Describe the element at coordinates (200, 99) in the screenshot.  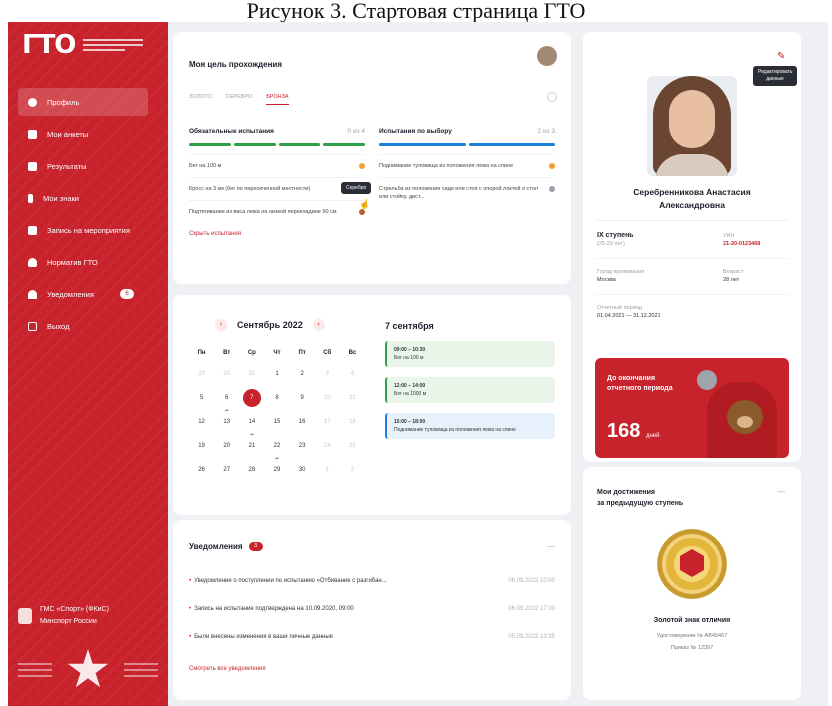
I see `tab-gold: ЗОЛОТО` at that location.